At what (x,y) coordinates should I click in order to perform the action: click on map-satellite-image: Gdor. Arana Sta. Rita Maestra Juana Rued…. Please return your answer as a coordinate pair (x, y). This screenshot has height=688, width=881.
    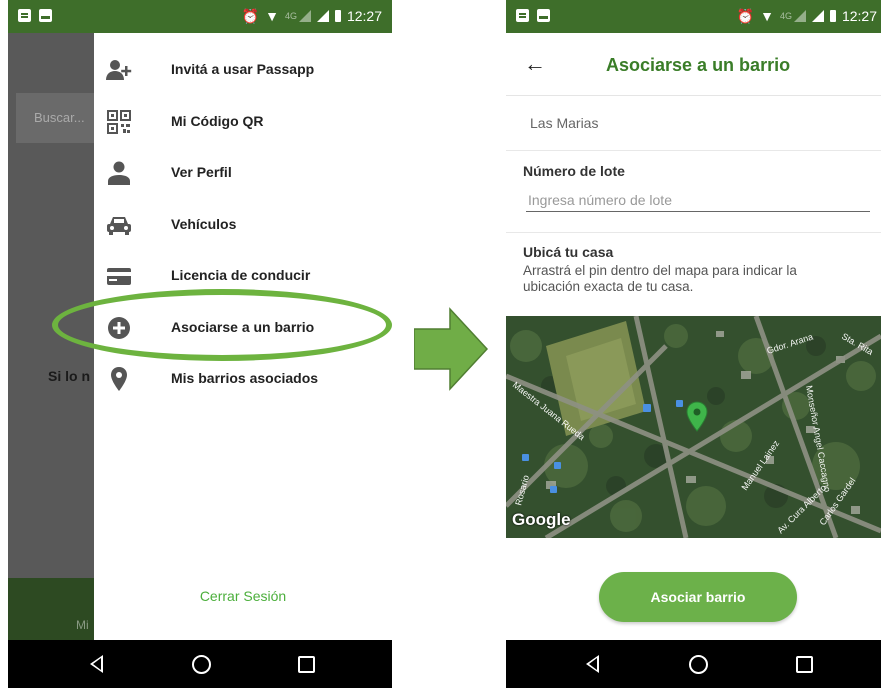
    Looking at the image, I should click on (693, 427).